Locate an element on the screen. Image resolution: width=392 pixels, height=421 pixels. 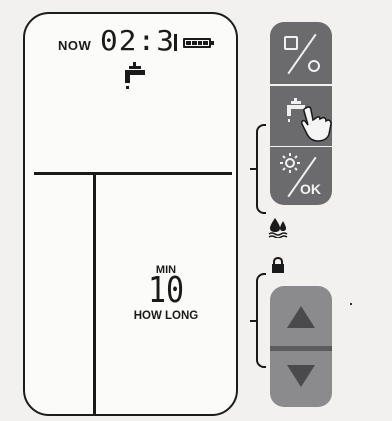
arrow-up-icon is located at coordinates (301, 317).